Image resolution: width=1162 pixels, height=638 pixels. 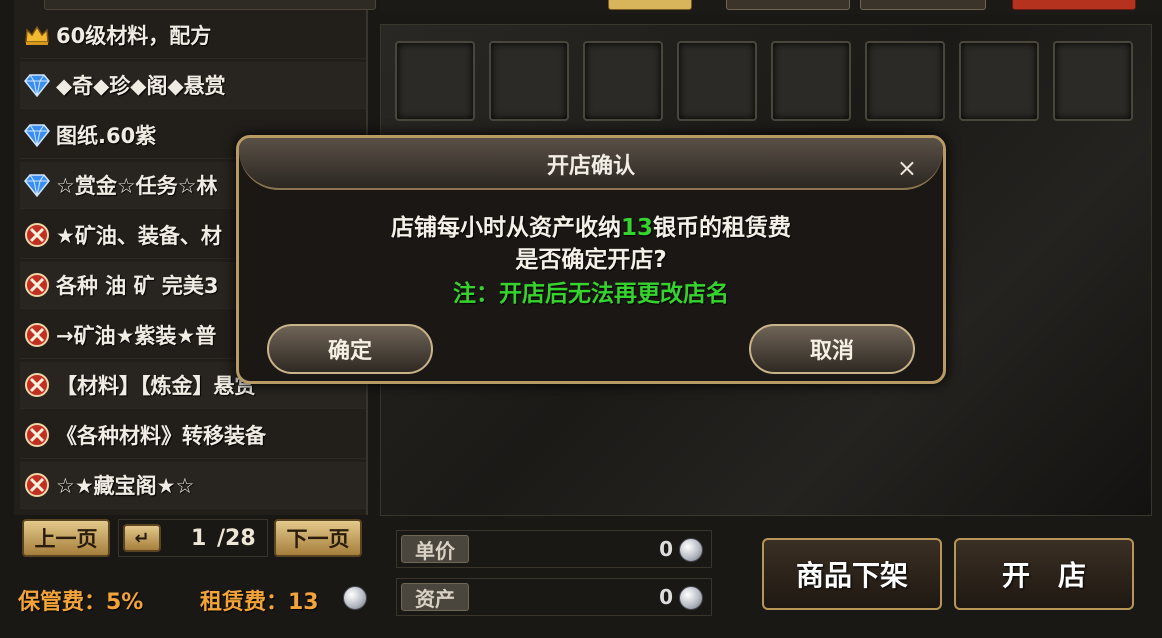 What do you see at coordinates (236, 538) in the screenshot?
I see `total-pages: /28` at bounding box center [236, 538].